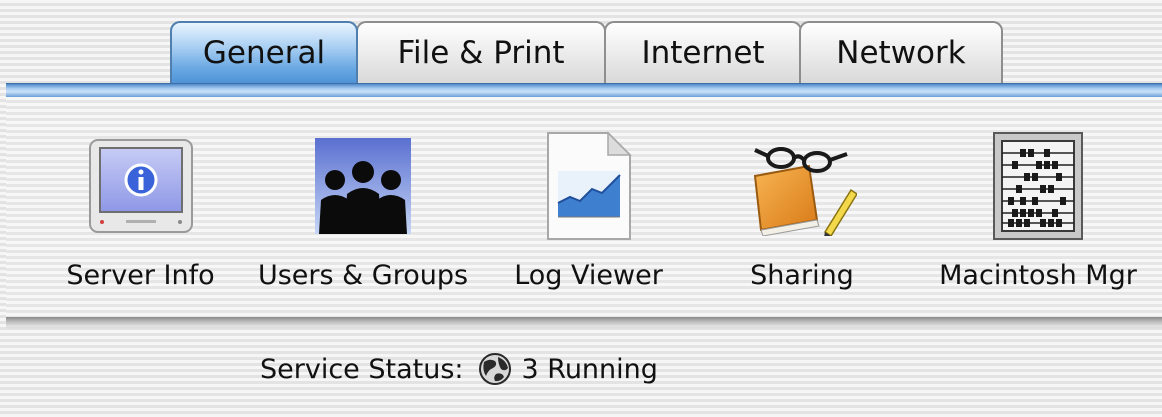  I want to click on log-viewer-button: Log Viewer, so click(588, 210).